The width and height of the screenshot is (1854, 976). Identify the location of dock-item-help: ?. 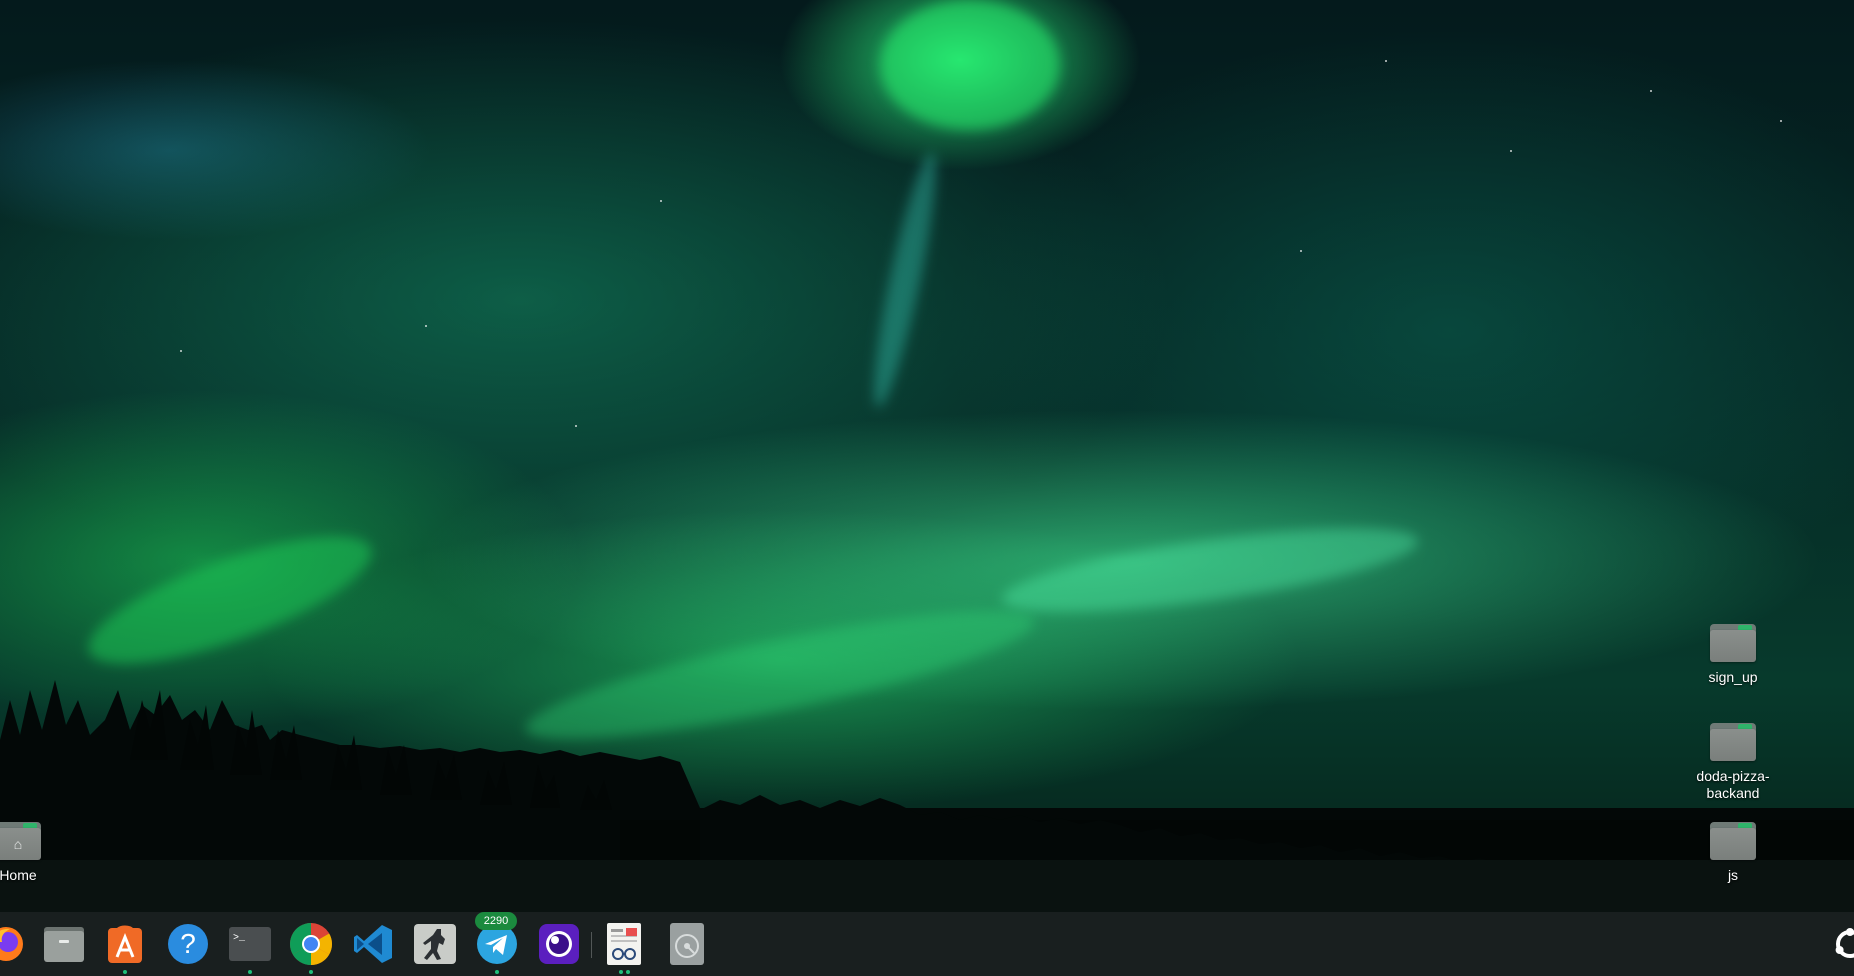
(188, 944).